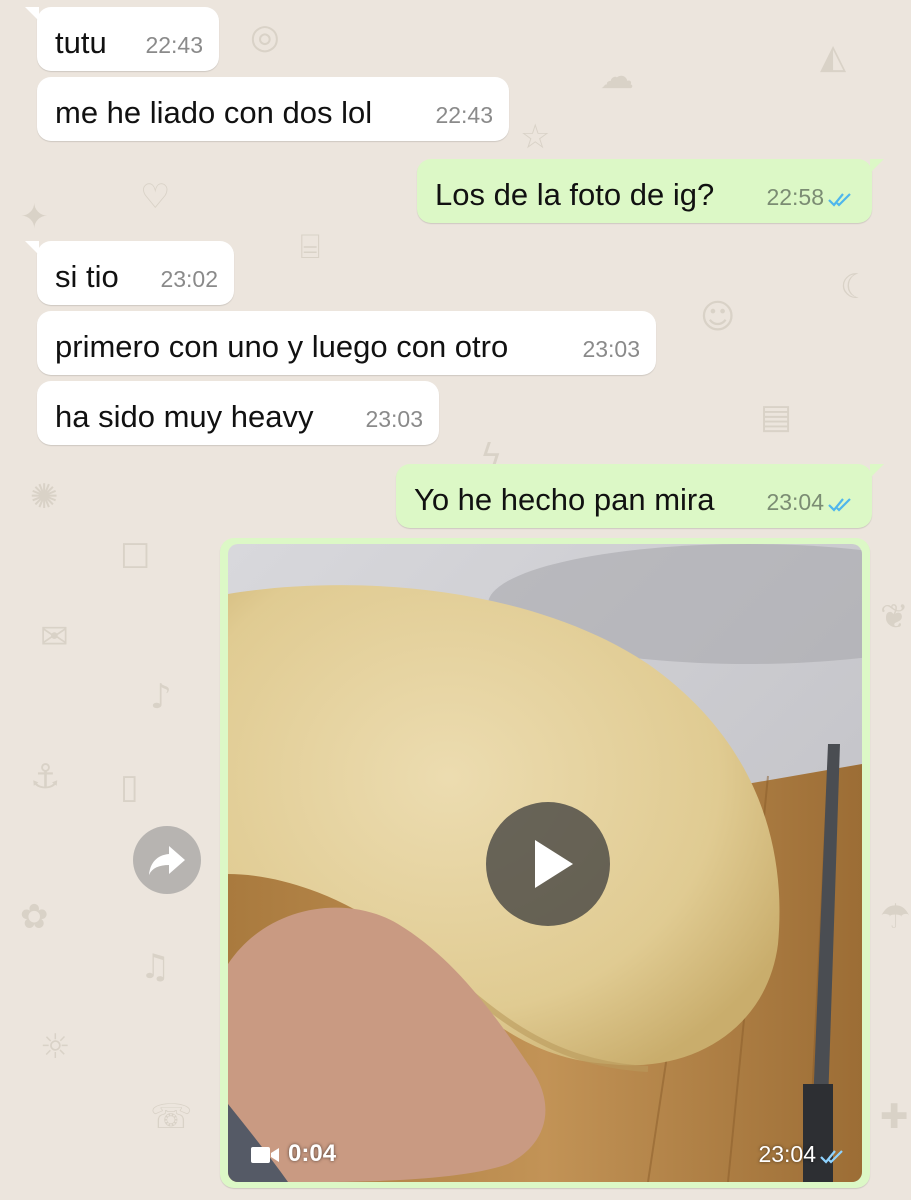 The height and width of the screenshot is (1200, 911). I want to click on message-text: me he liado con dos lol, so click(214, 112).